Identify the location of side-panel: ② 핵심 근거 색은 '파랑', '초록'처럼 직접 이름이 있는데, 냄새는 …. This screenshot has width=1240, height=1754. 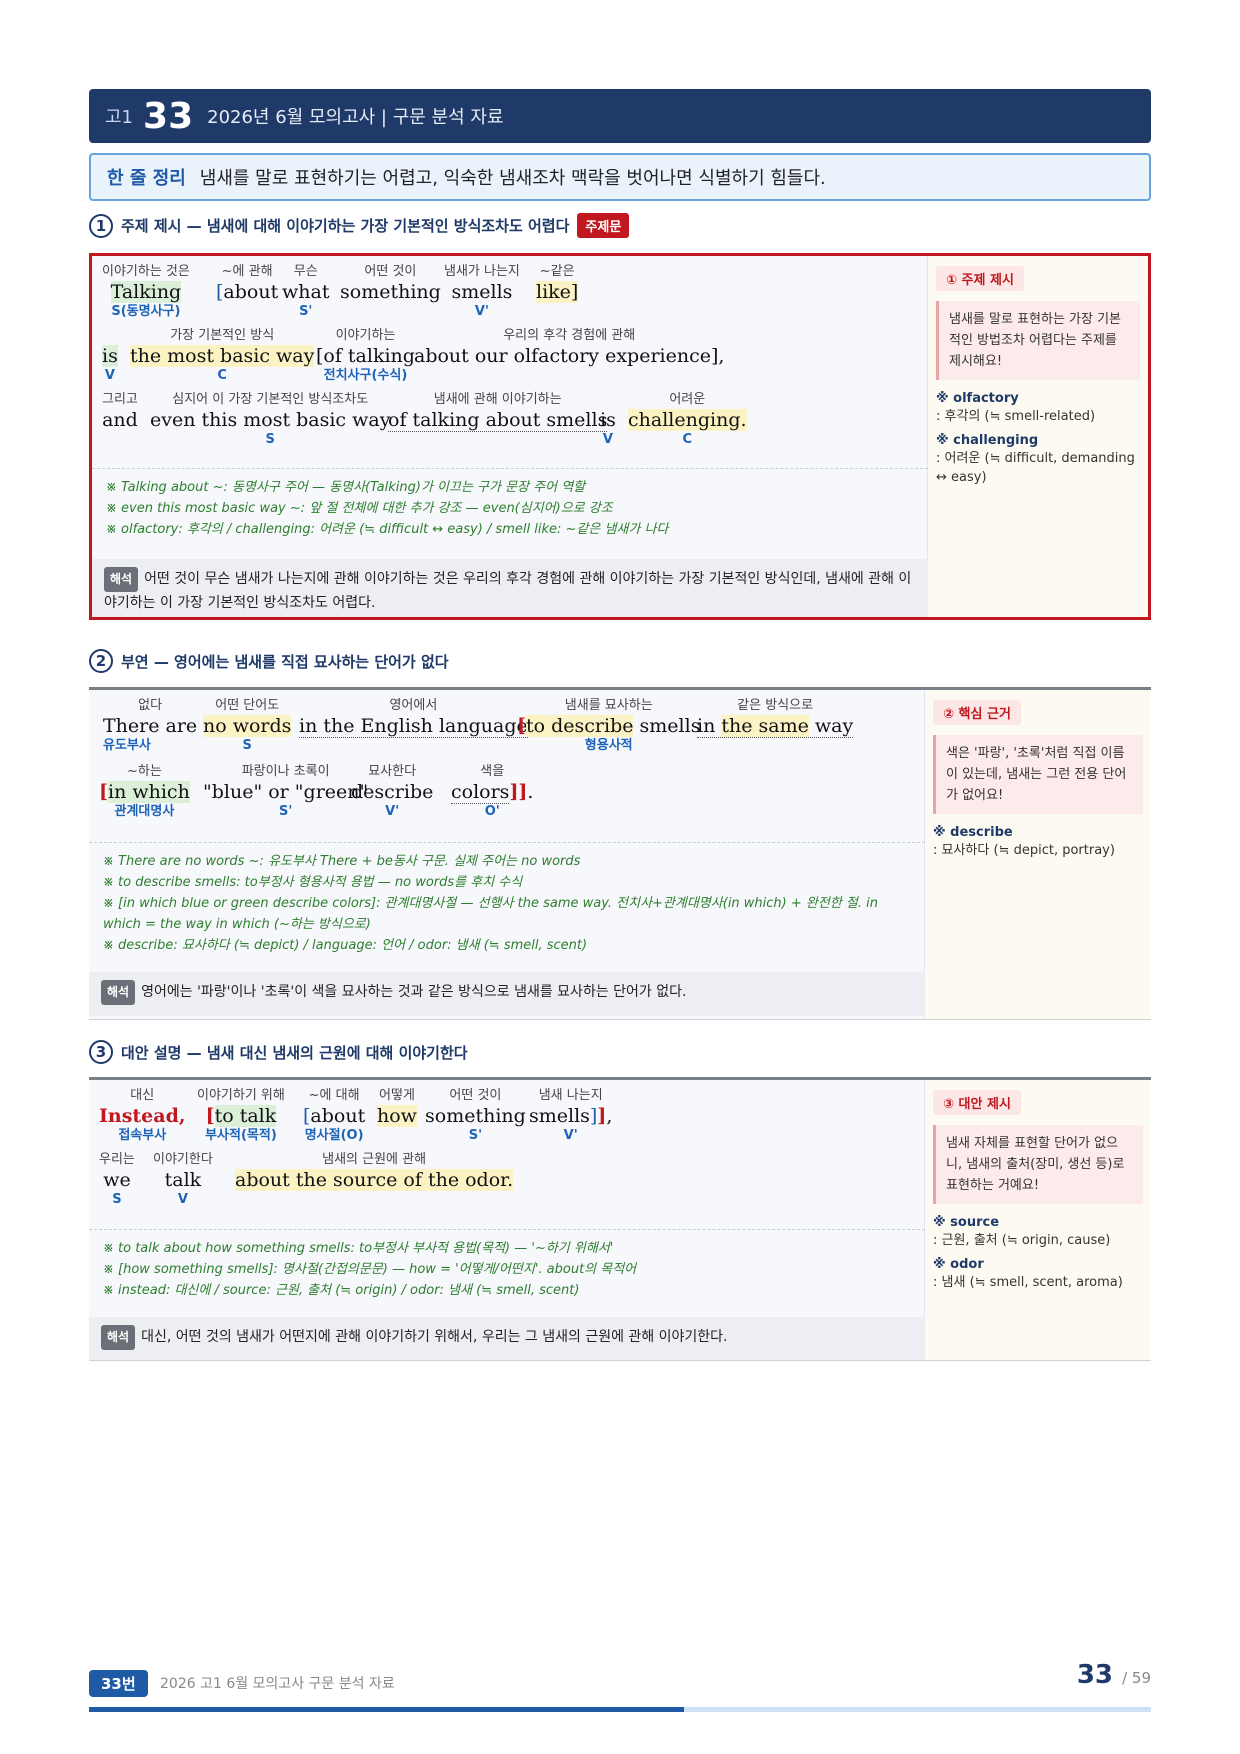
(1038, 854).